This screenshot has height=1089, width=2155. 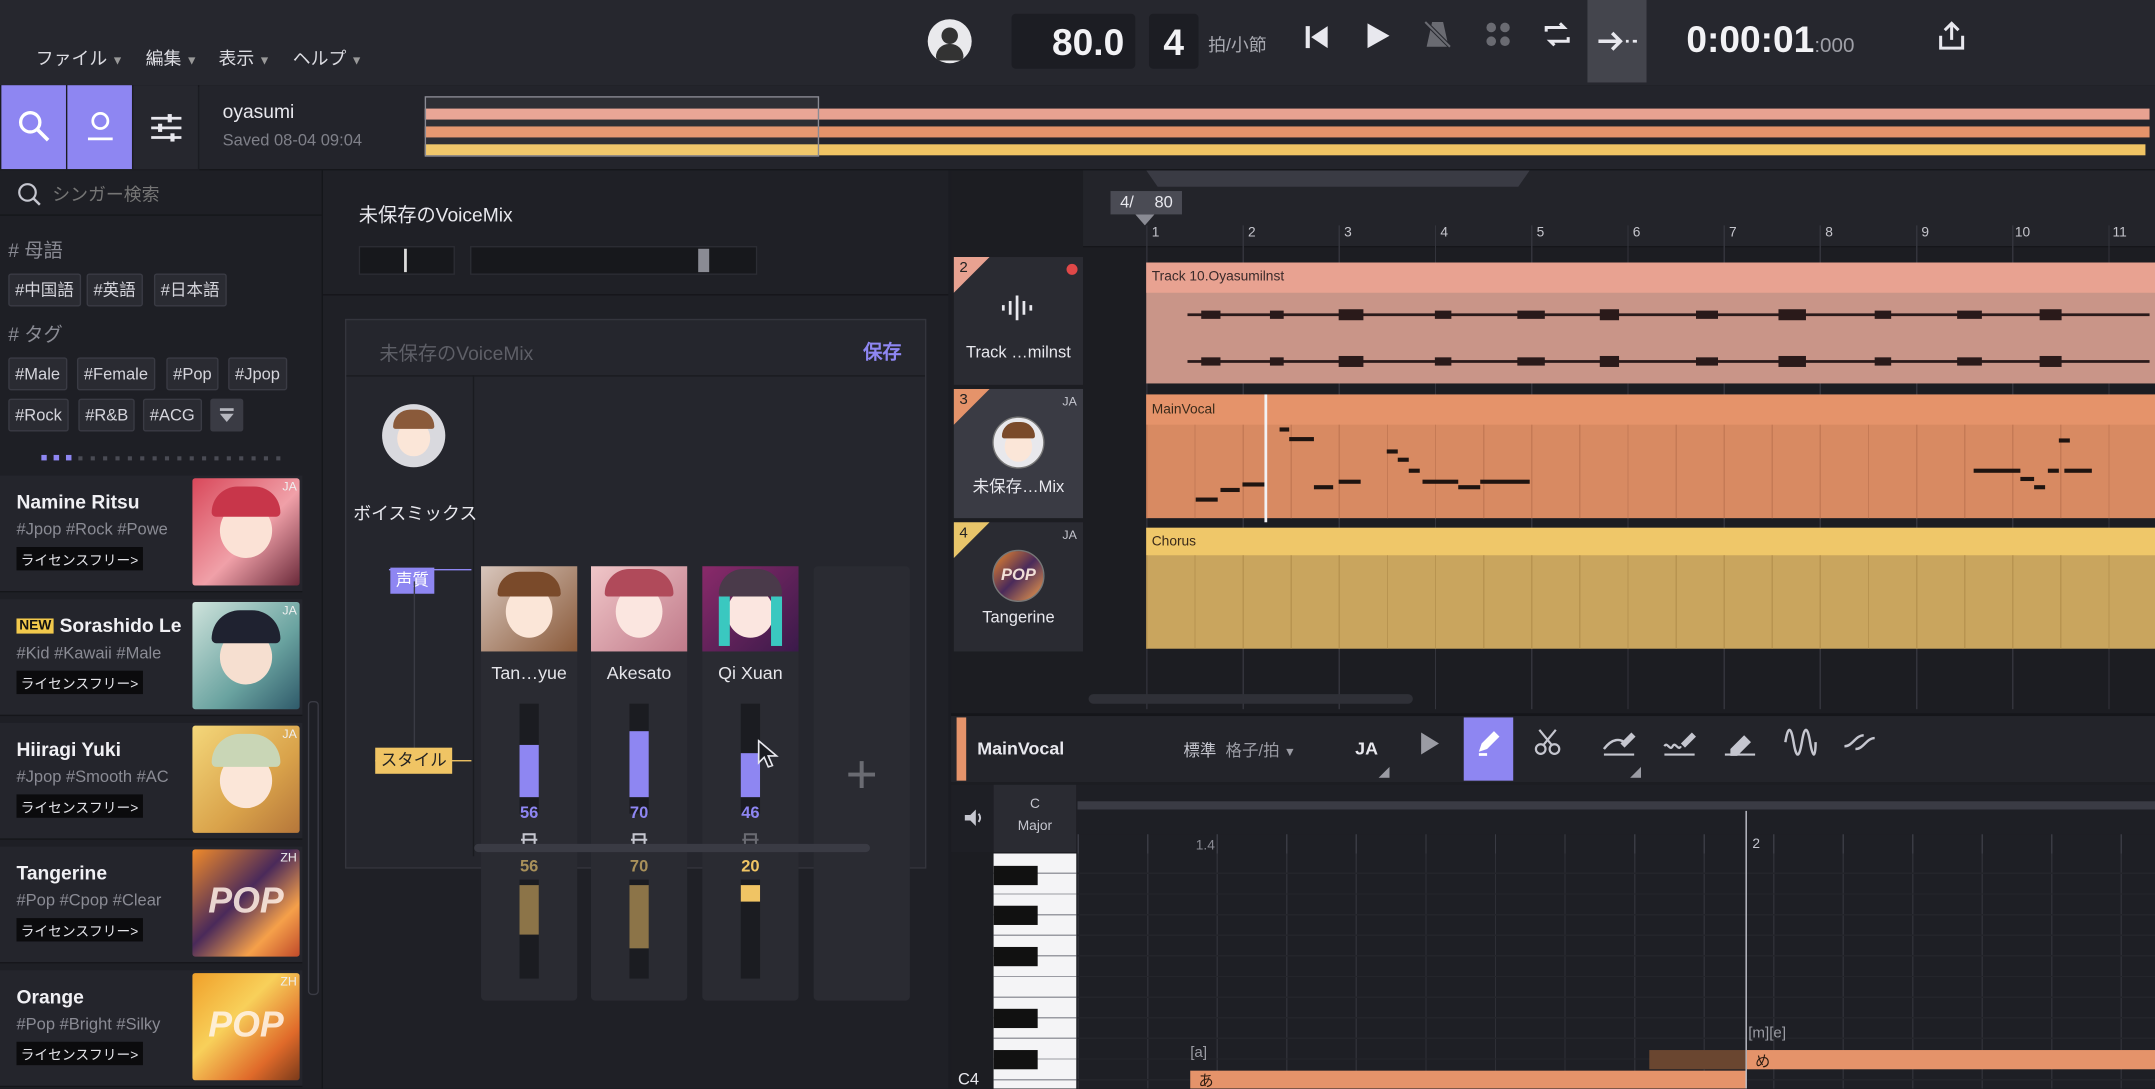 What do you see at coordinates (1338, 178) in the screenshot?
I see `loop-region` at bounding box center [1338, 178].